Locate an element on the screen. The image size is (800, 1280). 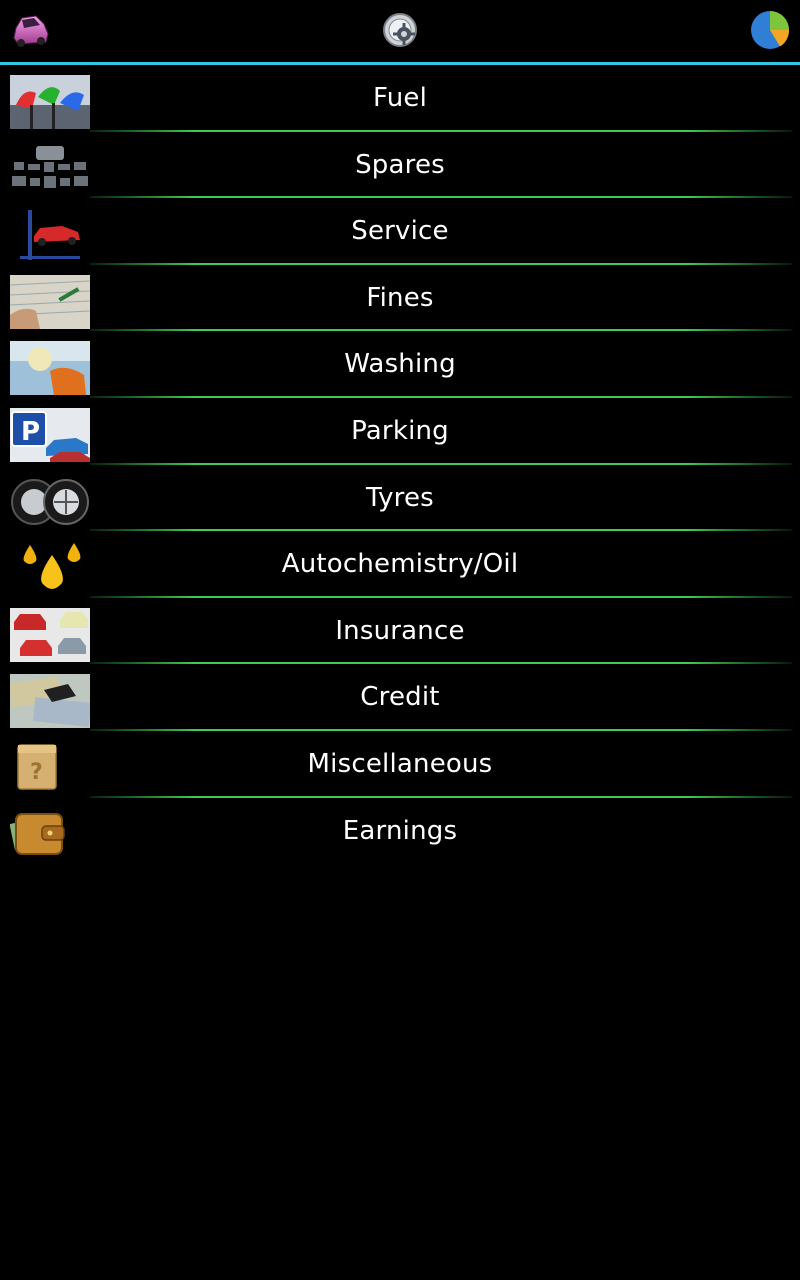
pie-chart-icon is located at coordinates (770, 30).